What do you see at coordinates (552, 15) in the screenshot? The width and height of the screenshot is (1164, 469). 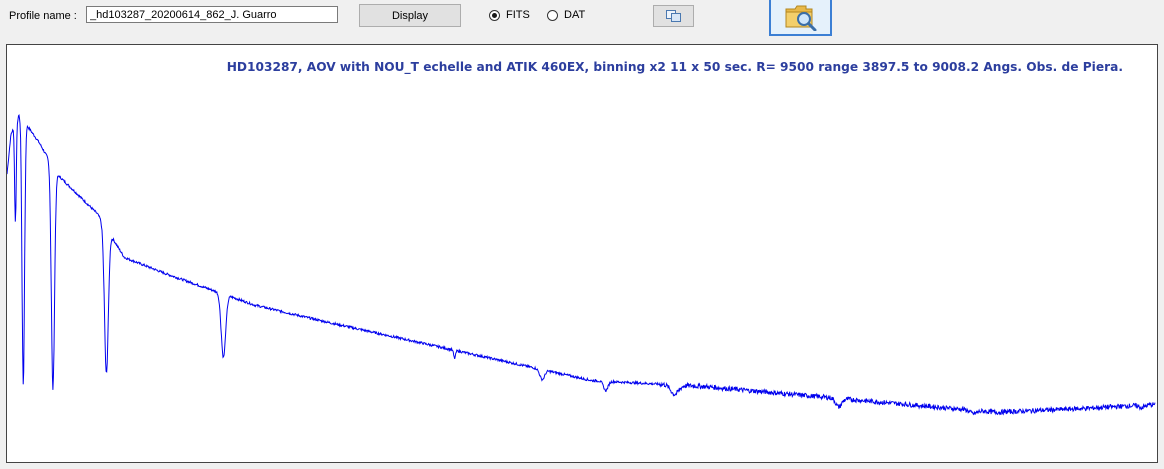 I see `dat-radio-dot` at bounding box center [552, 15].